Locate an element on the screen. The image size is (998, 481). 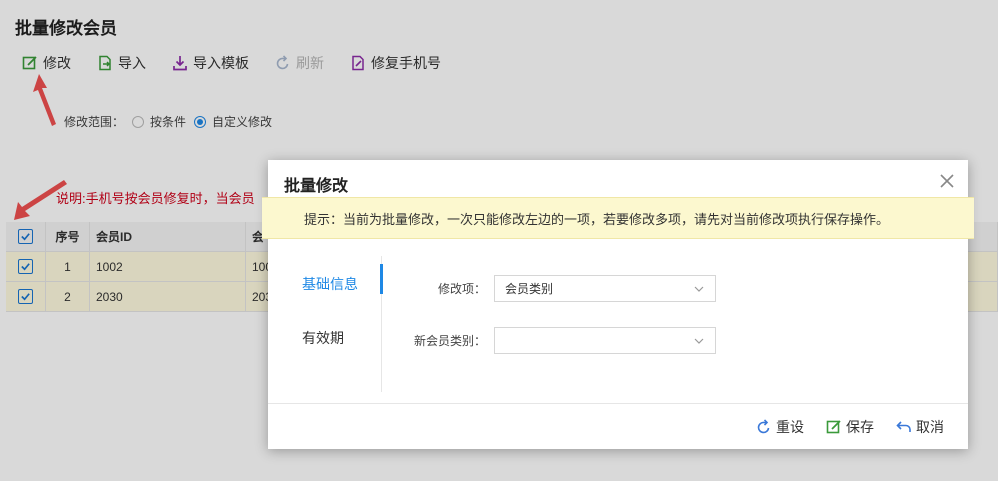
cancel-button: 取消 is located at coordinates (920, 427).